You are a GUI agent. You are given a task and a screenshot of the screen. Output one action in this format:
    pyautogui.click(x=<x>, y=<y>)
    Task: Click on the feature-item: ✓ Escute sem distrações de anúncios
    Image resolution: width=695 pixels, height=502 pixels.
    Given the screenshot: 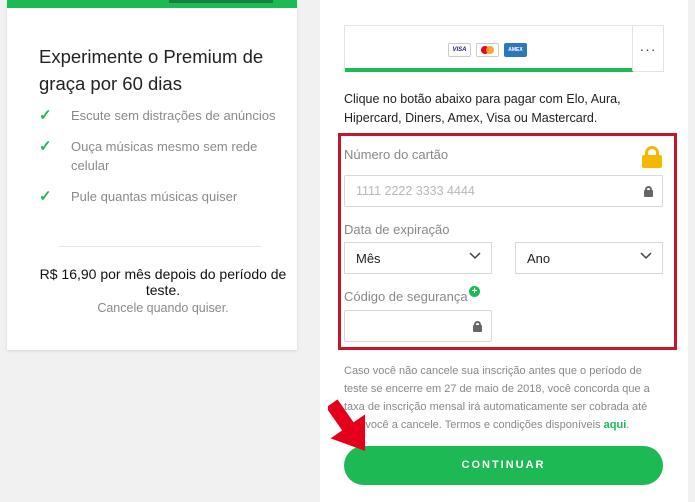 What is the action you would take?
    pyautogui.click(x=159, y=115)
    